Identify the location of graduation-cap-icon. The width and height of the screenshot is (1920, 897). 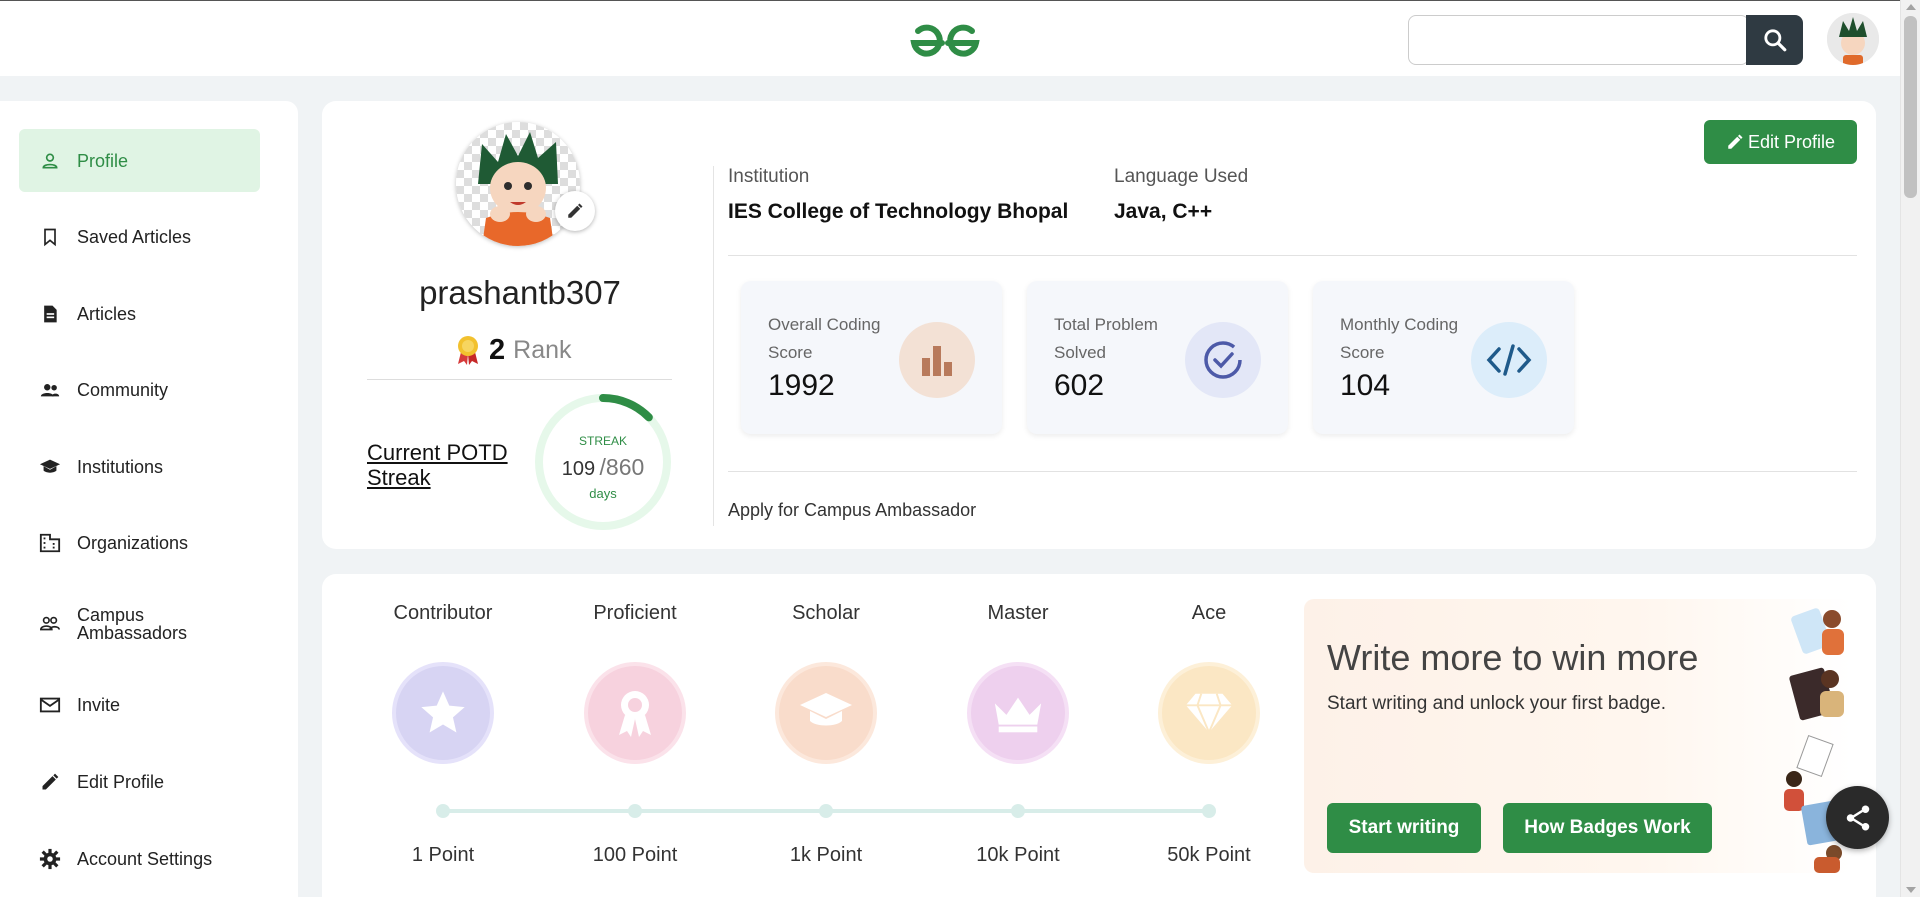
(826, 709).